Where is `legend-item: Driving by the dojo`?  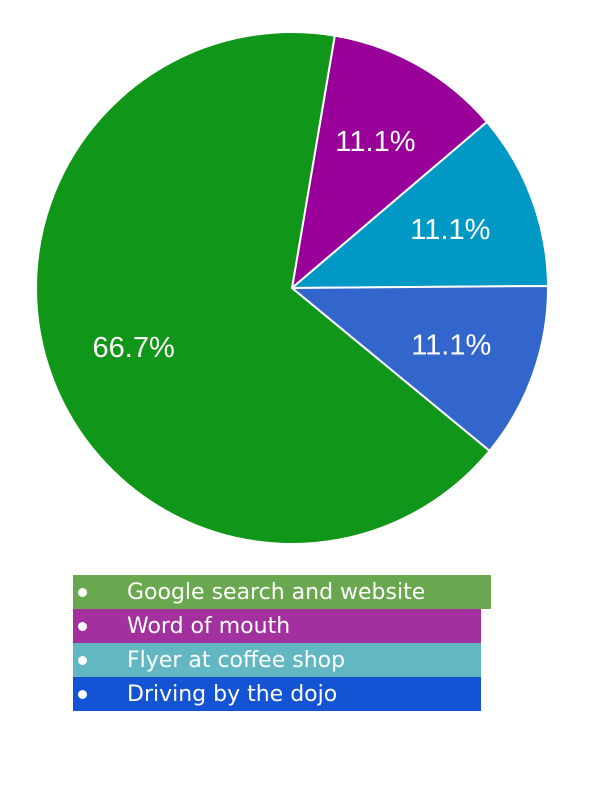 legend-item: Driving by the dojo is located at coordinates (277, 694).